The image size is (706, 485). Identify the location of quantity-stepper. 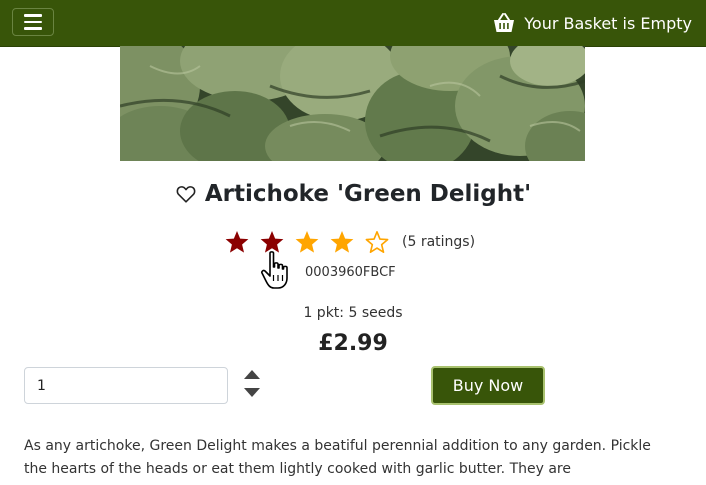
(252, 385).